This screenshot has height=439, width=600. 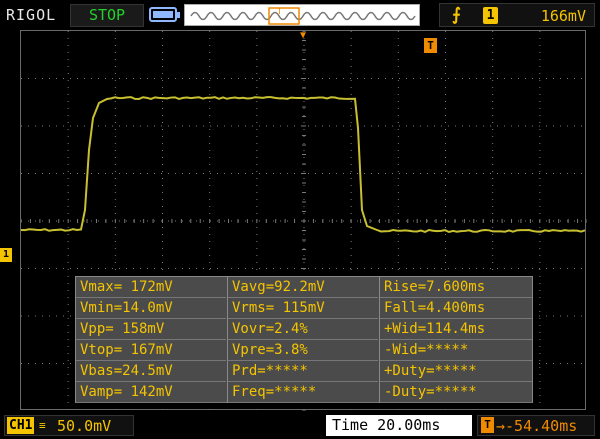 What do you see at coordinates (303, 288) in the screenshot?
I see `measurement-vavg: Vavg=92.2mV` at bounding box center [303, 288].